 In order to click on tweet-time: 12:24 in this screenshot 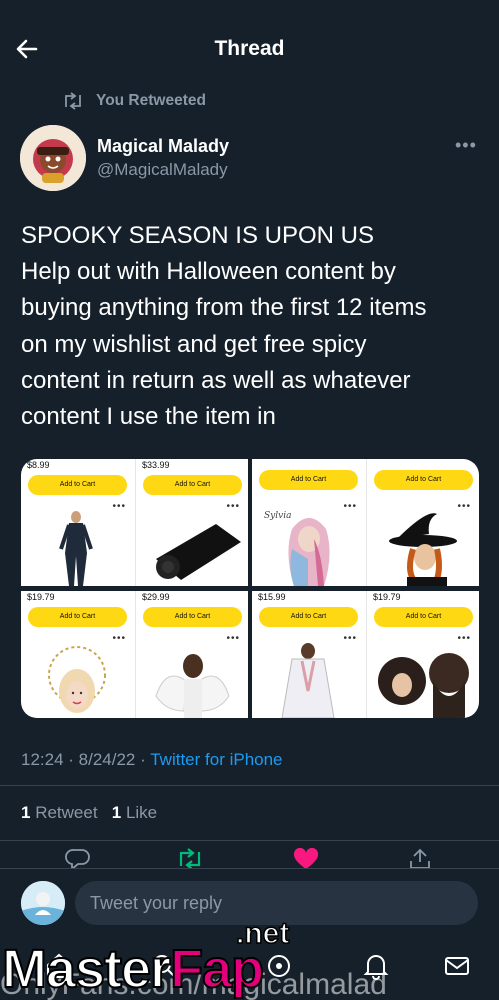, I will do `click(42, 759)`.